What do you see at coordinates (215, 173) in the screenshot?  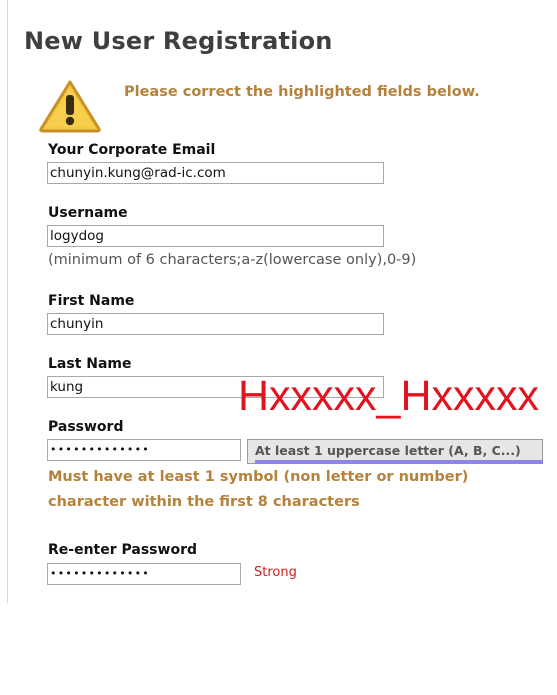 I see `email-field: chunyin.kung@rad-ic.com` at bounding box center [215, 173].